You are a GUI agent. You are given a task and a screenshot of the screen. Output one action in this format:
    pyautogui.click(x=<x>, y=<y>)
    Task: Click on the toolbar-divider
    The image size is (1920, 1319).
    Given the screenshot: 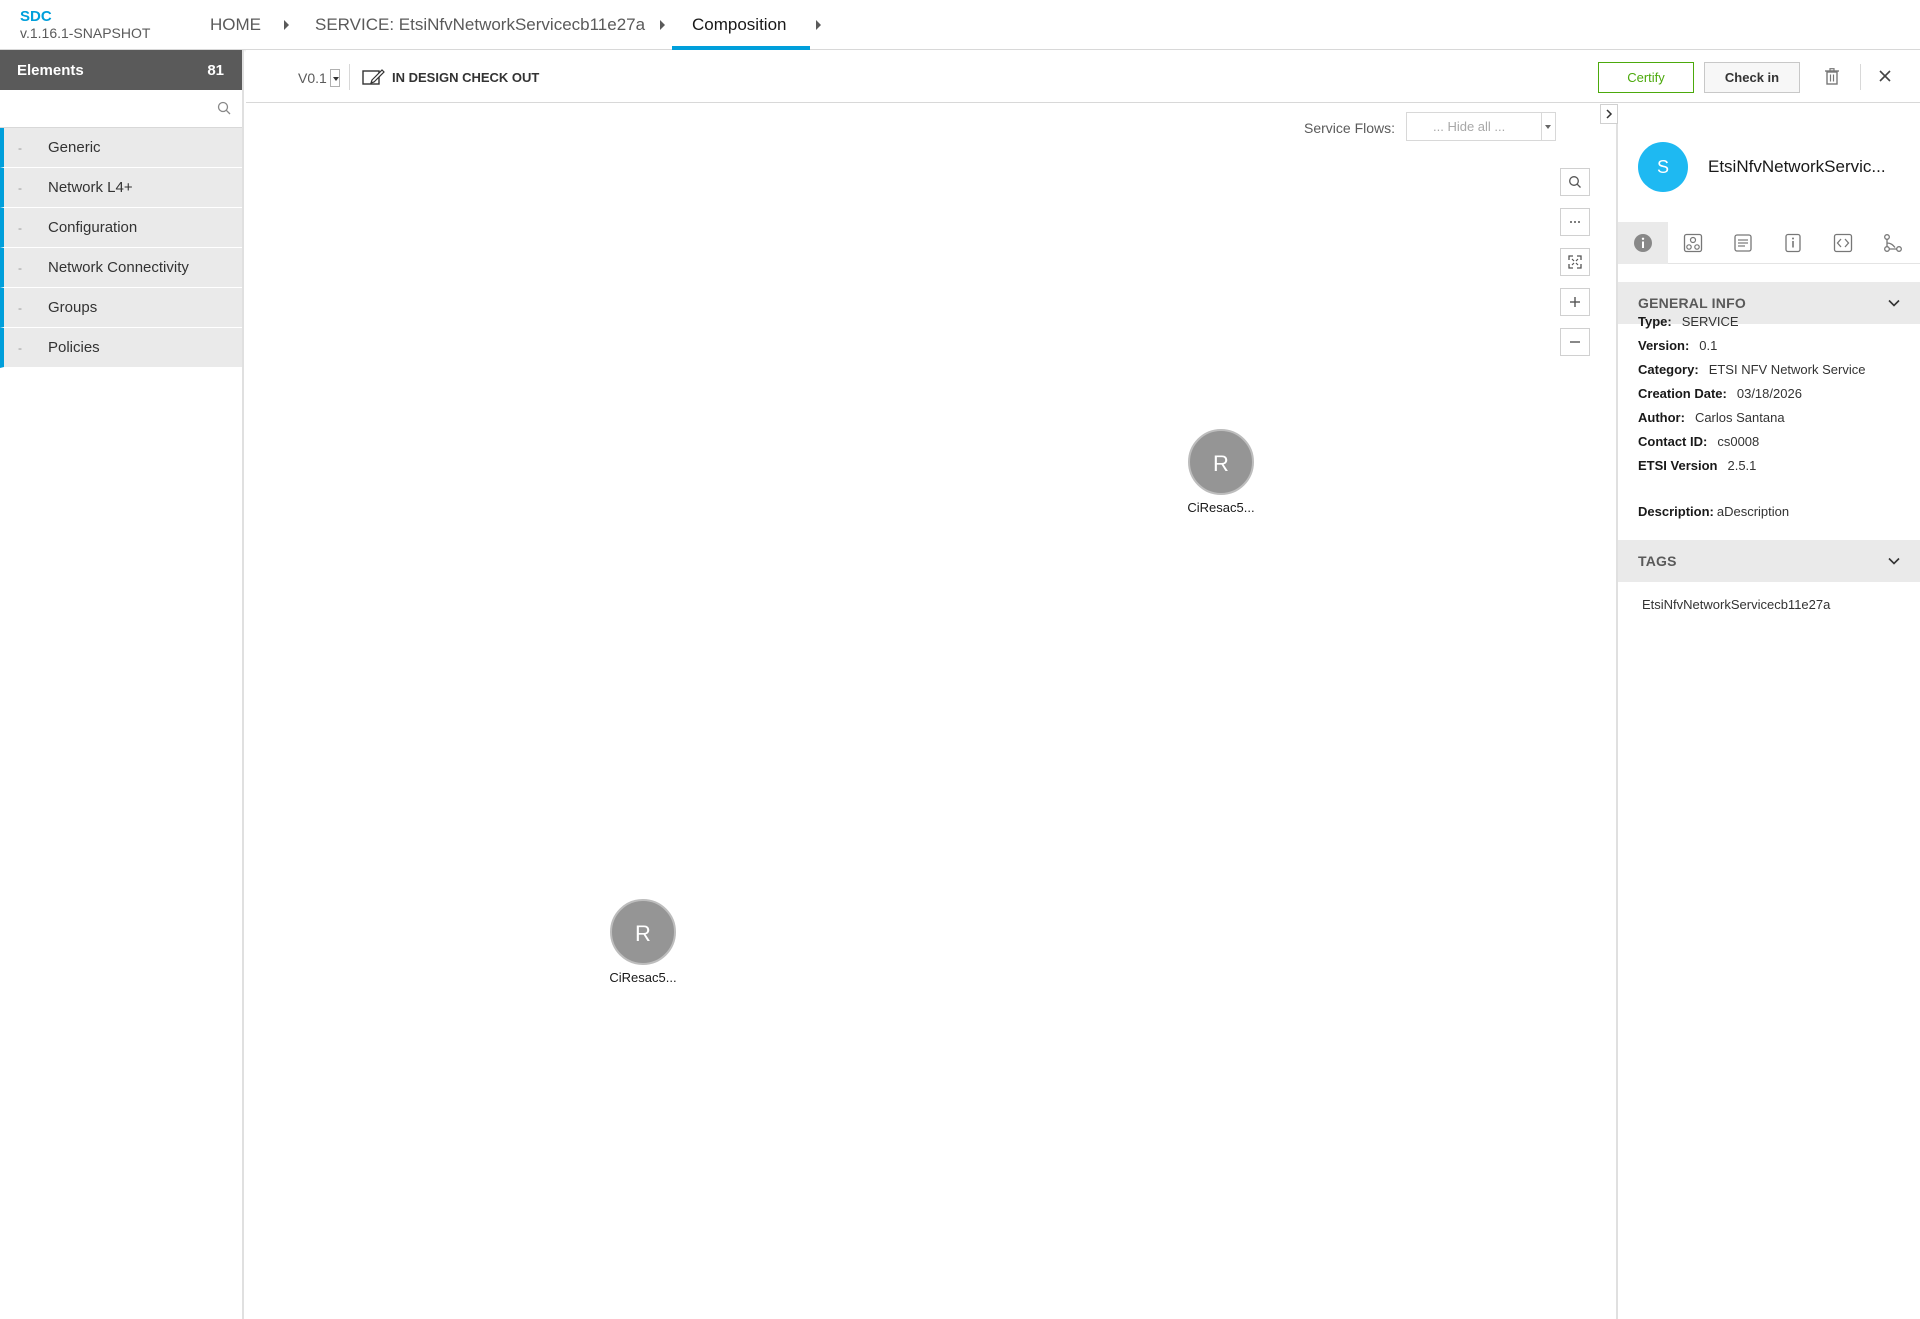 What is the action you would take?
    pyautogui.click(x=349, y=77)
    